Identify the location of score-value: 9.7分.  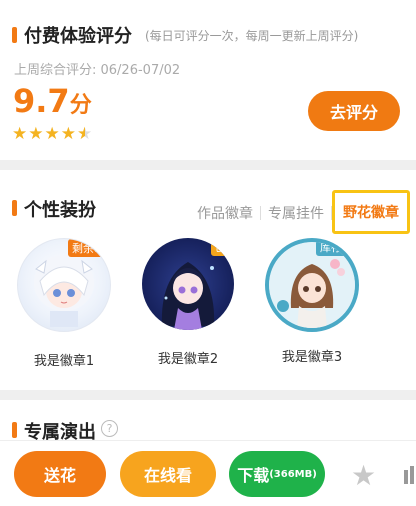
(52, 101).